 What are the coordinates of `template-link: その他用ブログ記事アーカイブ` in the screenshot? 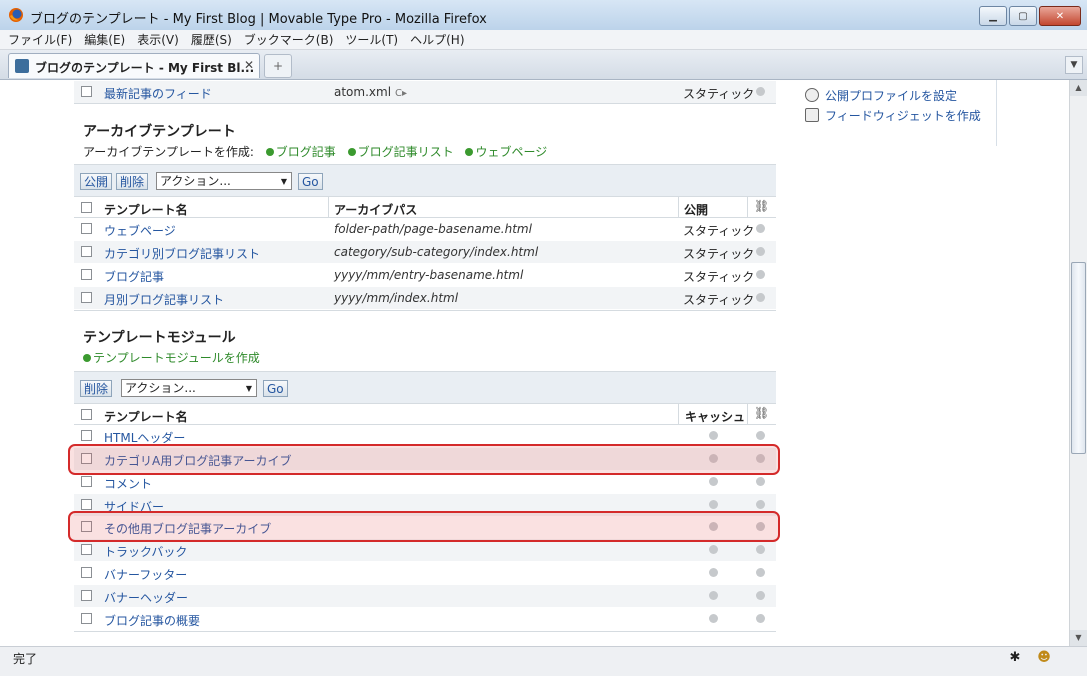 It's located at (187, 528).